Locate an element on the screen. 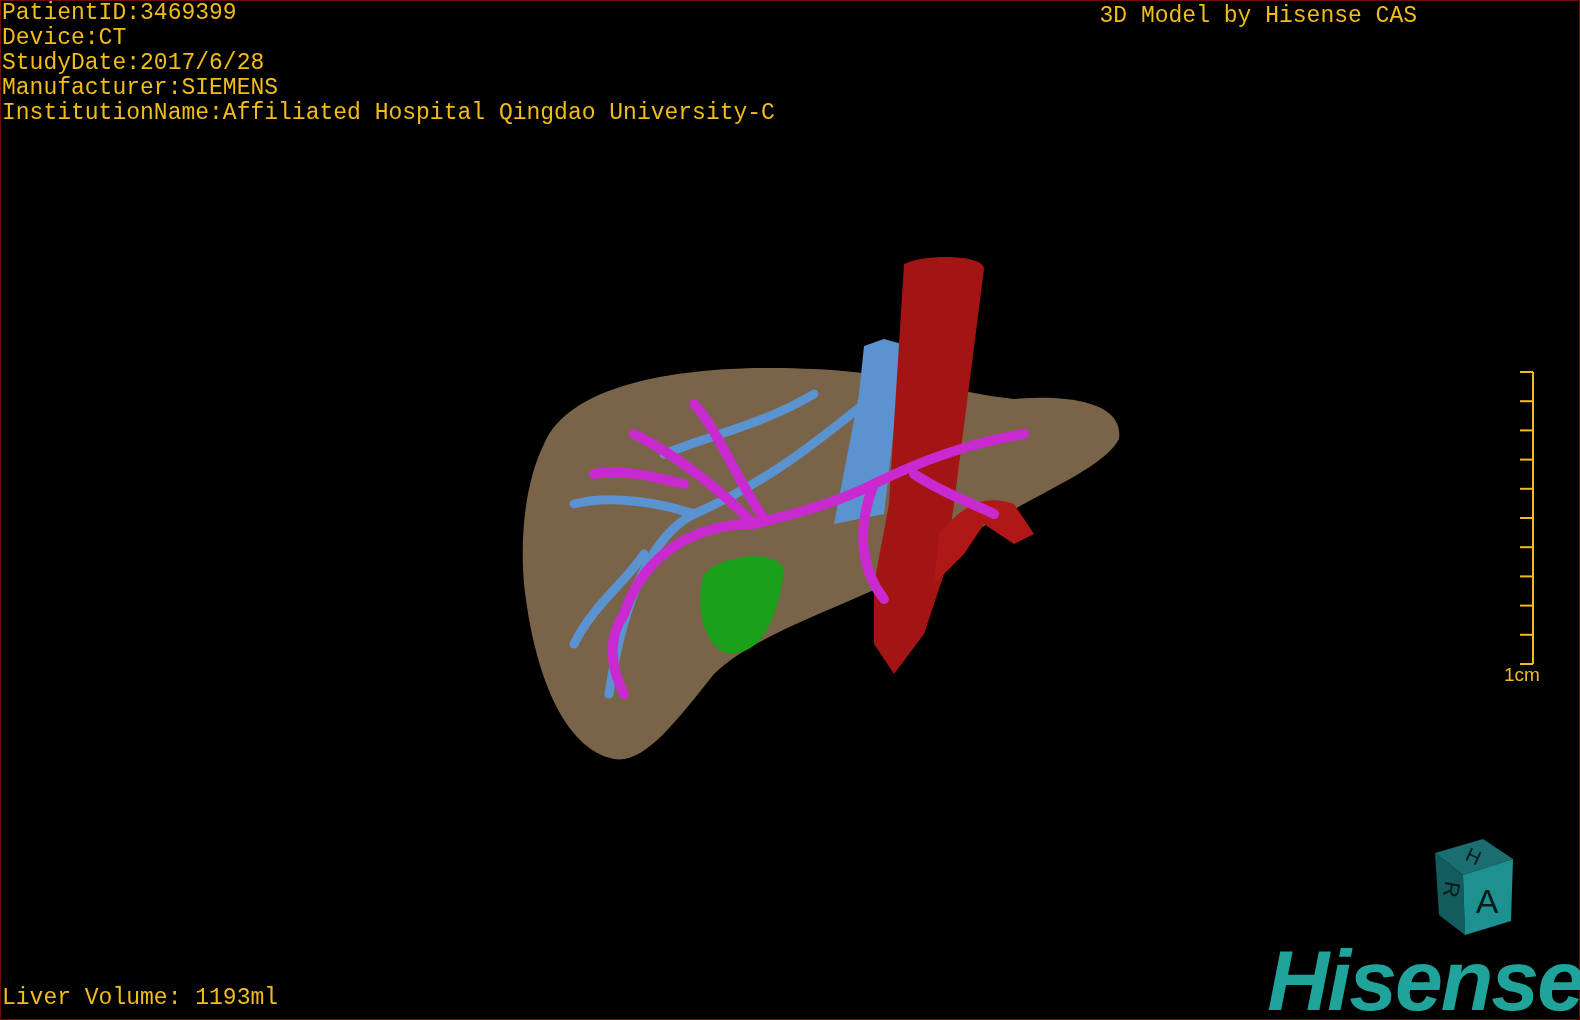 This screenshot has height=1020, width=1580. viewer-title: 3D Model by Hisense CAS is located at coordinates (1258, 16).